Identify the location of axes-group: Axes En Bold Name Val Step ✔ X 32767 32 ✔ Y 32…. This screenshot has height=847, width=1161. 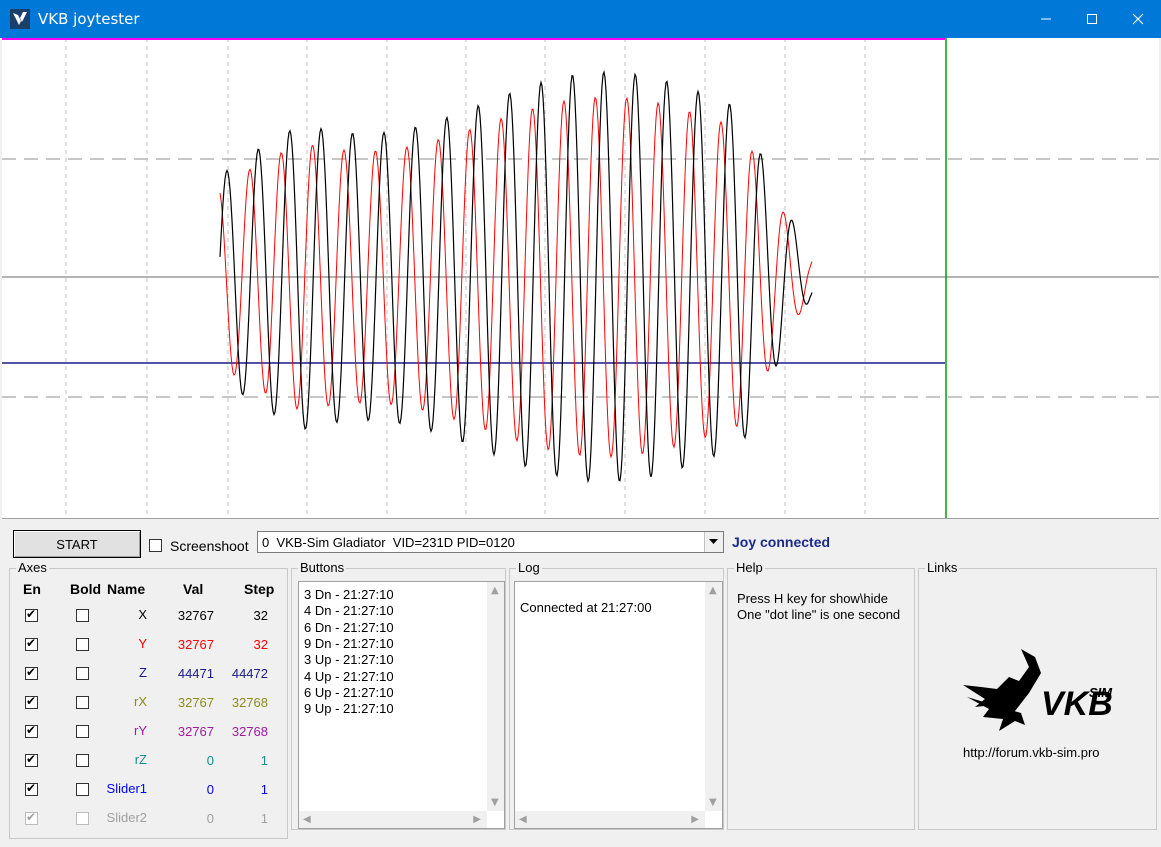
(148, 700).